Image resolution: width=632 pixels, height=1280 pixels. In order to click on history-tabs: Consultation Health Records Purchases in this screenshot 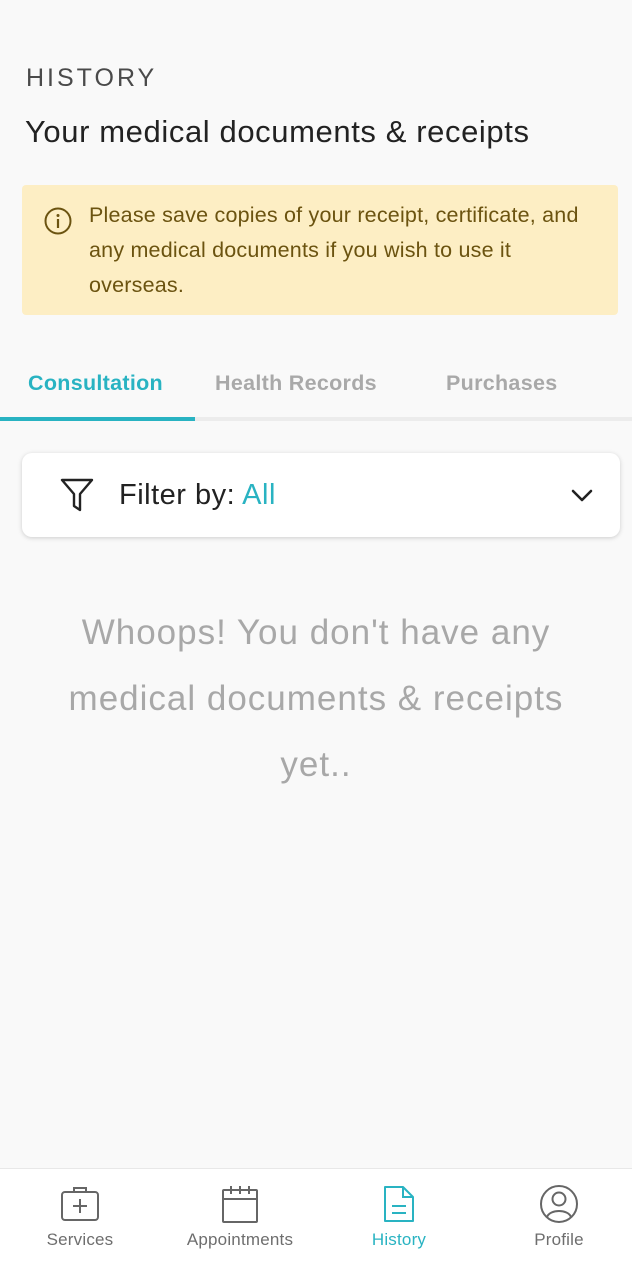, I will do `click(316, 388)`.